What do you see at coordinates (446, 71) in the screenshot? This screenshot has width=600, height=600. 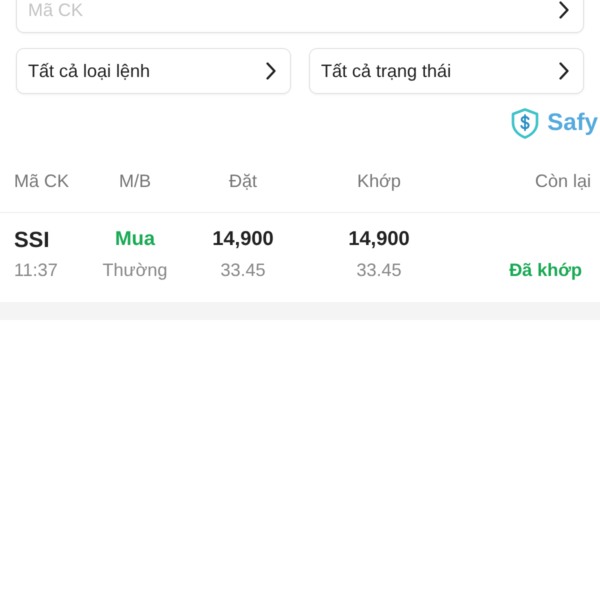 I see `filter-dropdown: Tất cả trạng thái` at bounding box center [446, 71].